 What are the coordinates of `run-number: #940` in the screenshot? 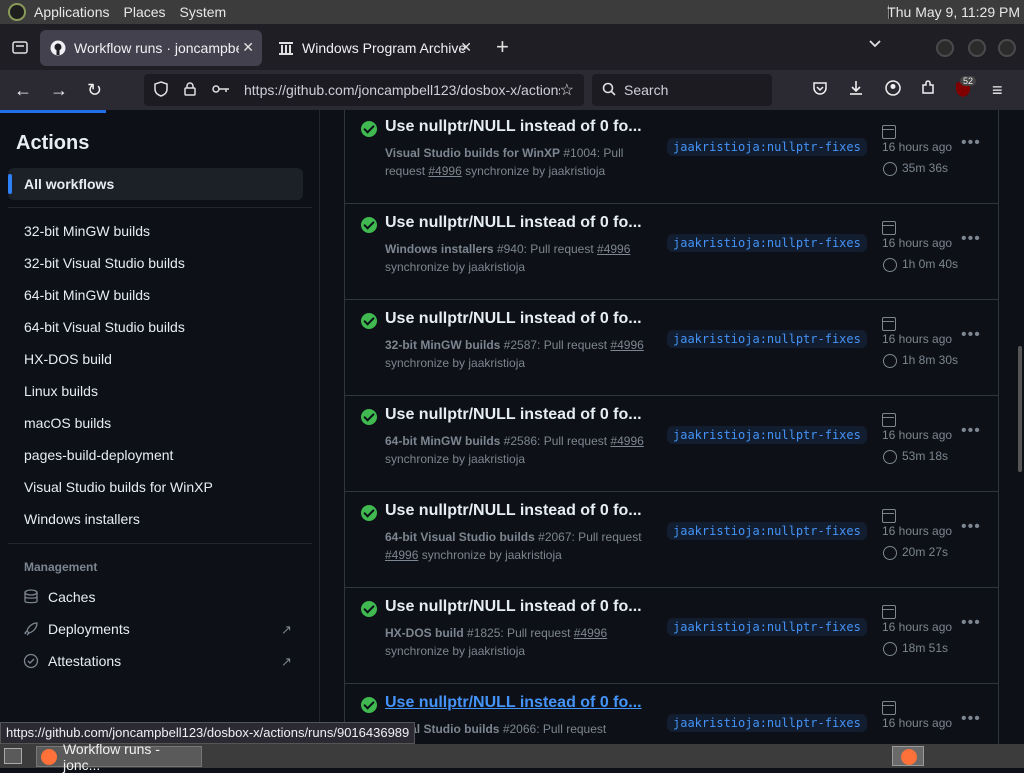 It's located at (510, 249).